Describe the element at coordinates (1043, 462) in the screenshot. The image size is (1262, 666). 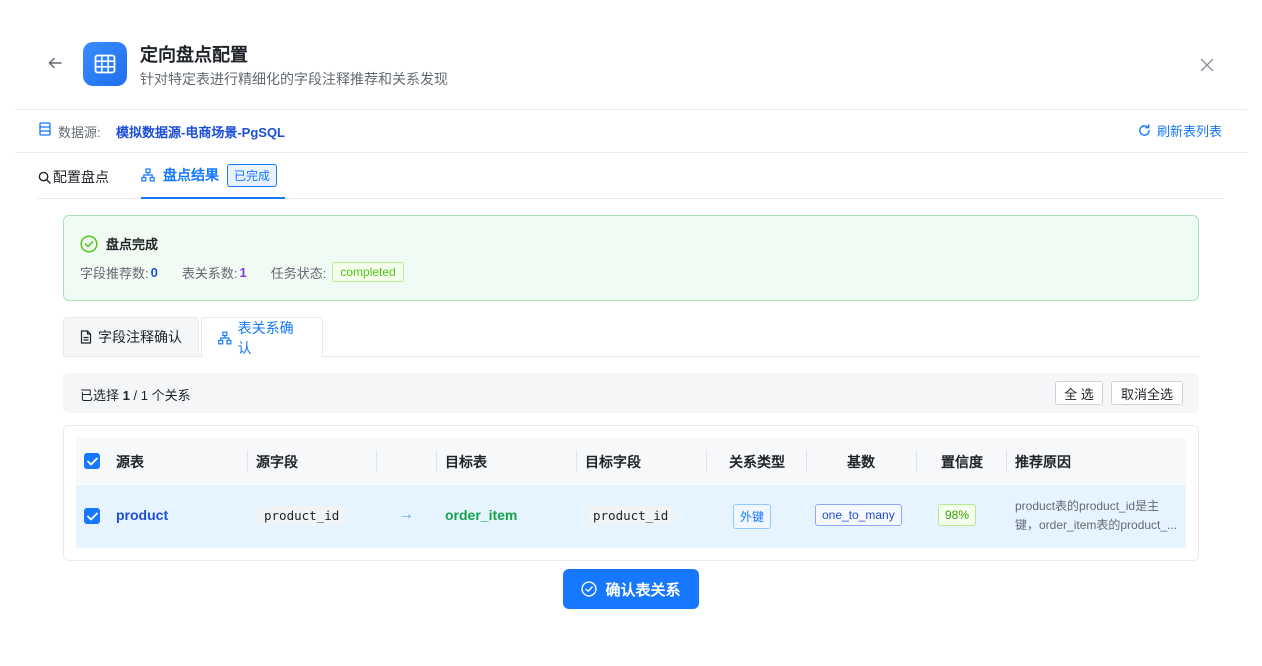
I see `col-reason: 推荐原因` at that location.